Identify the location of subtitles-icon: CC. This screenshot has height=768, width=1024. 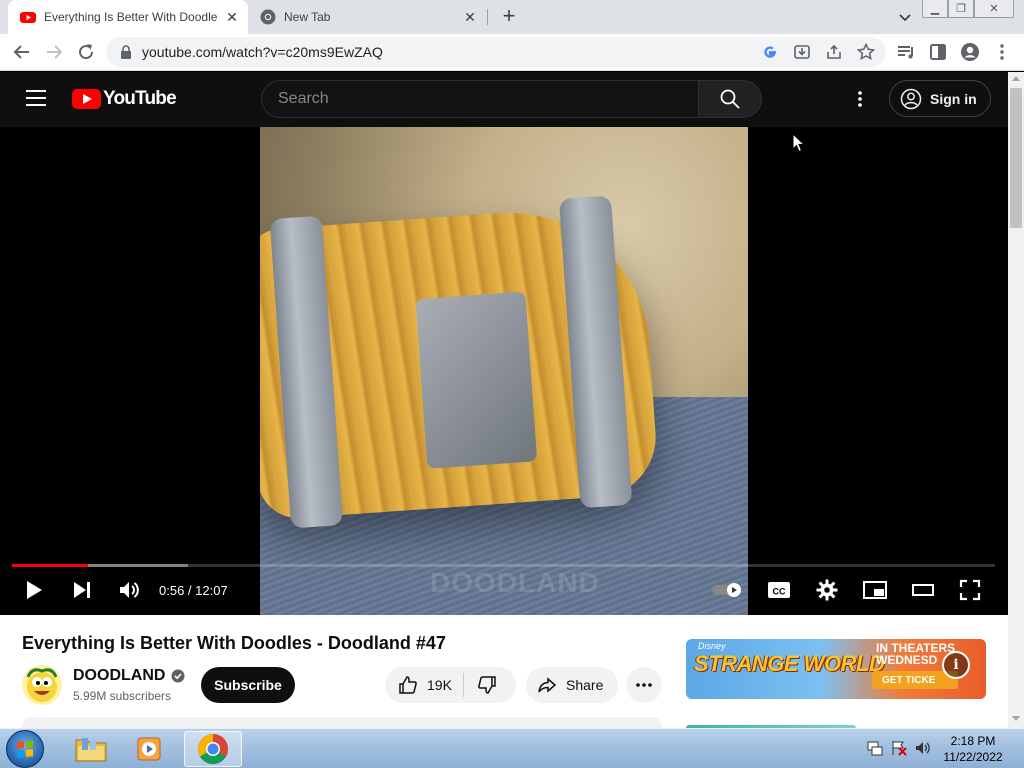
(779, 590).